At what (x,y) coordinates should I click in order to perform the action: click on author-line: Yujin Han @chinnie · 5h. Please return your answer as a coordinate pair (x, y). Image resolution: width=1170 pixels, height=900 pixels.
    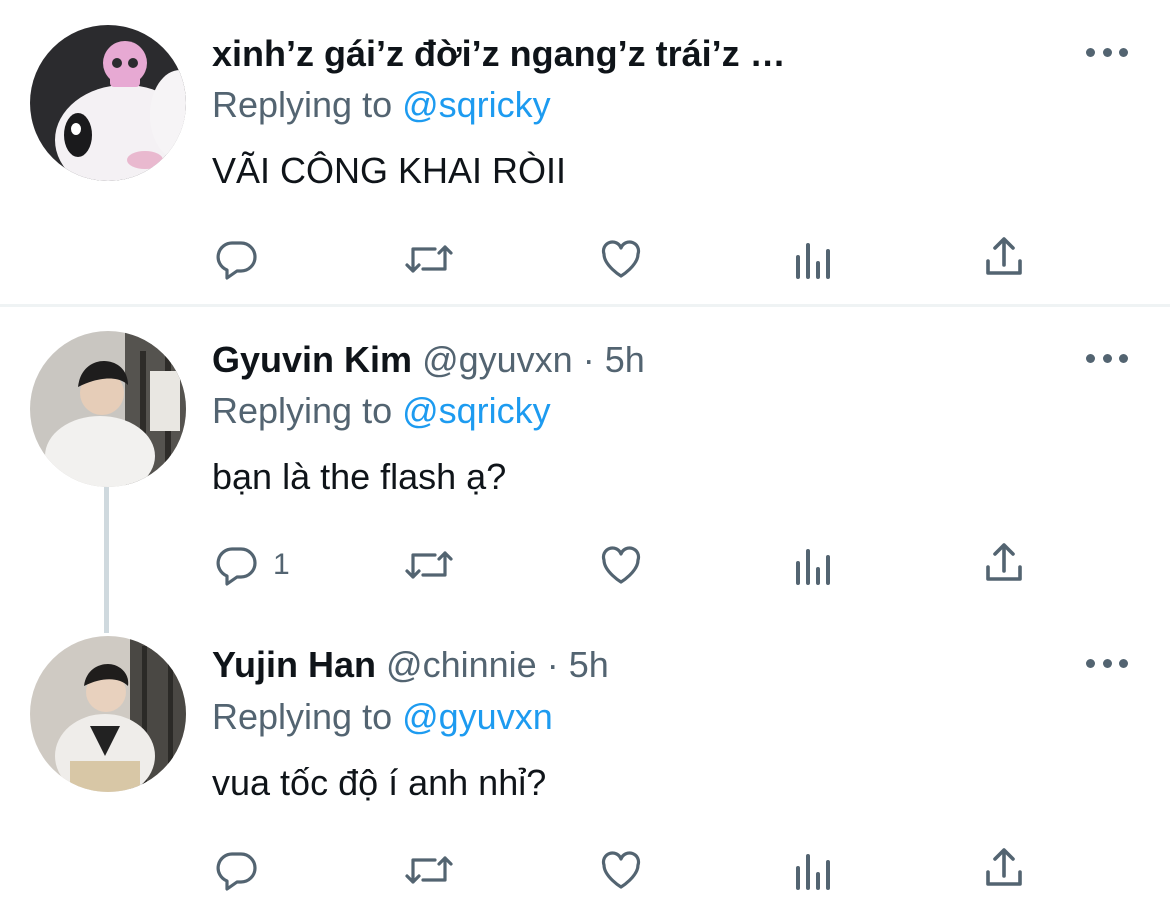
    Looking at the image, I should click on (410, 665).